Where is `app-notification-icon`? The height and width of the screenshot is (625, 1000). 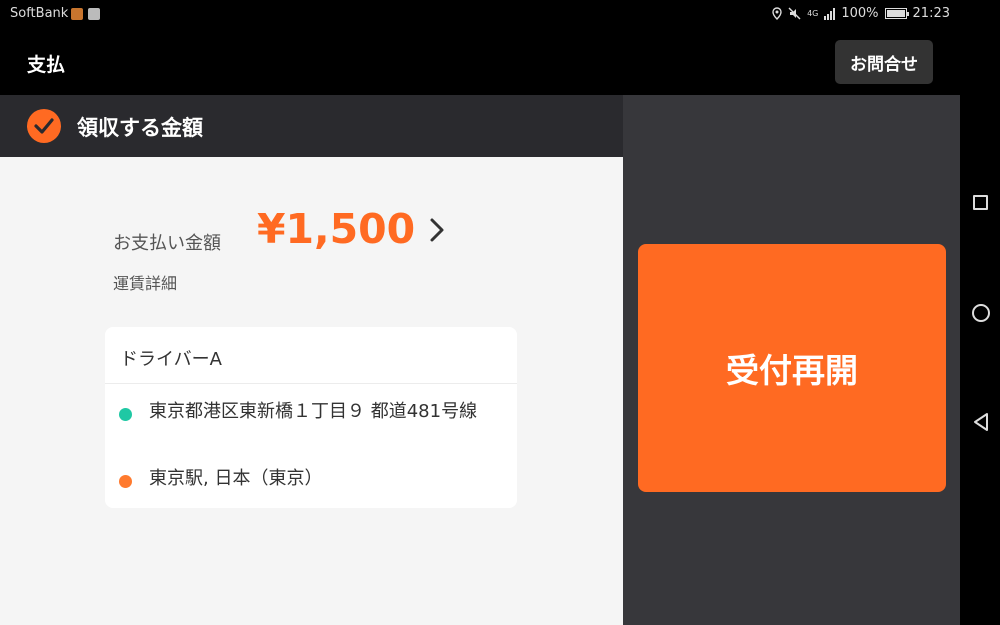
app-notification-icon is located at coordinates (77, 14).